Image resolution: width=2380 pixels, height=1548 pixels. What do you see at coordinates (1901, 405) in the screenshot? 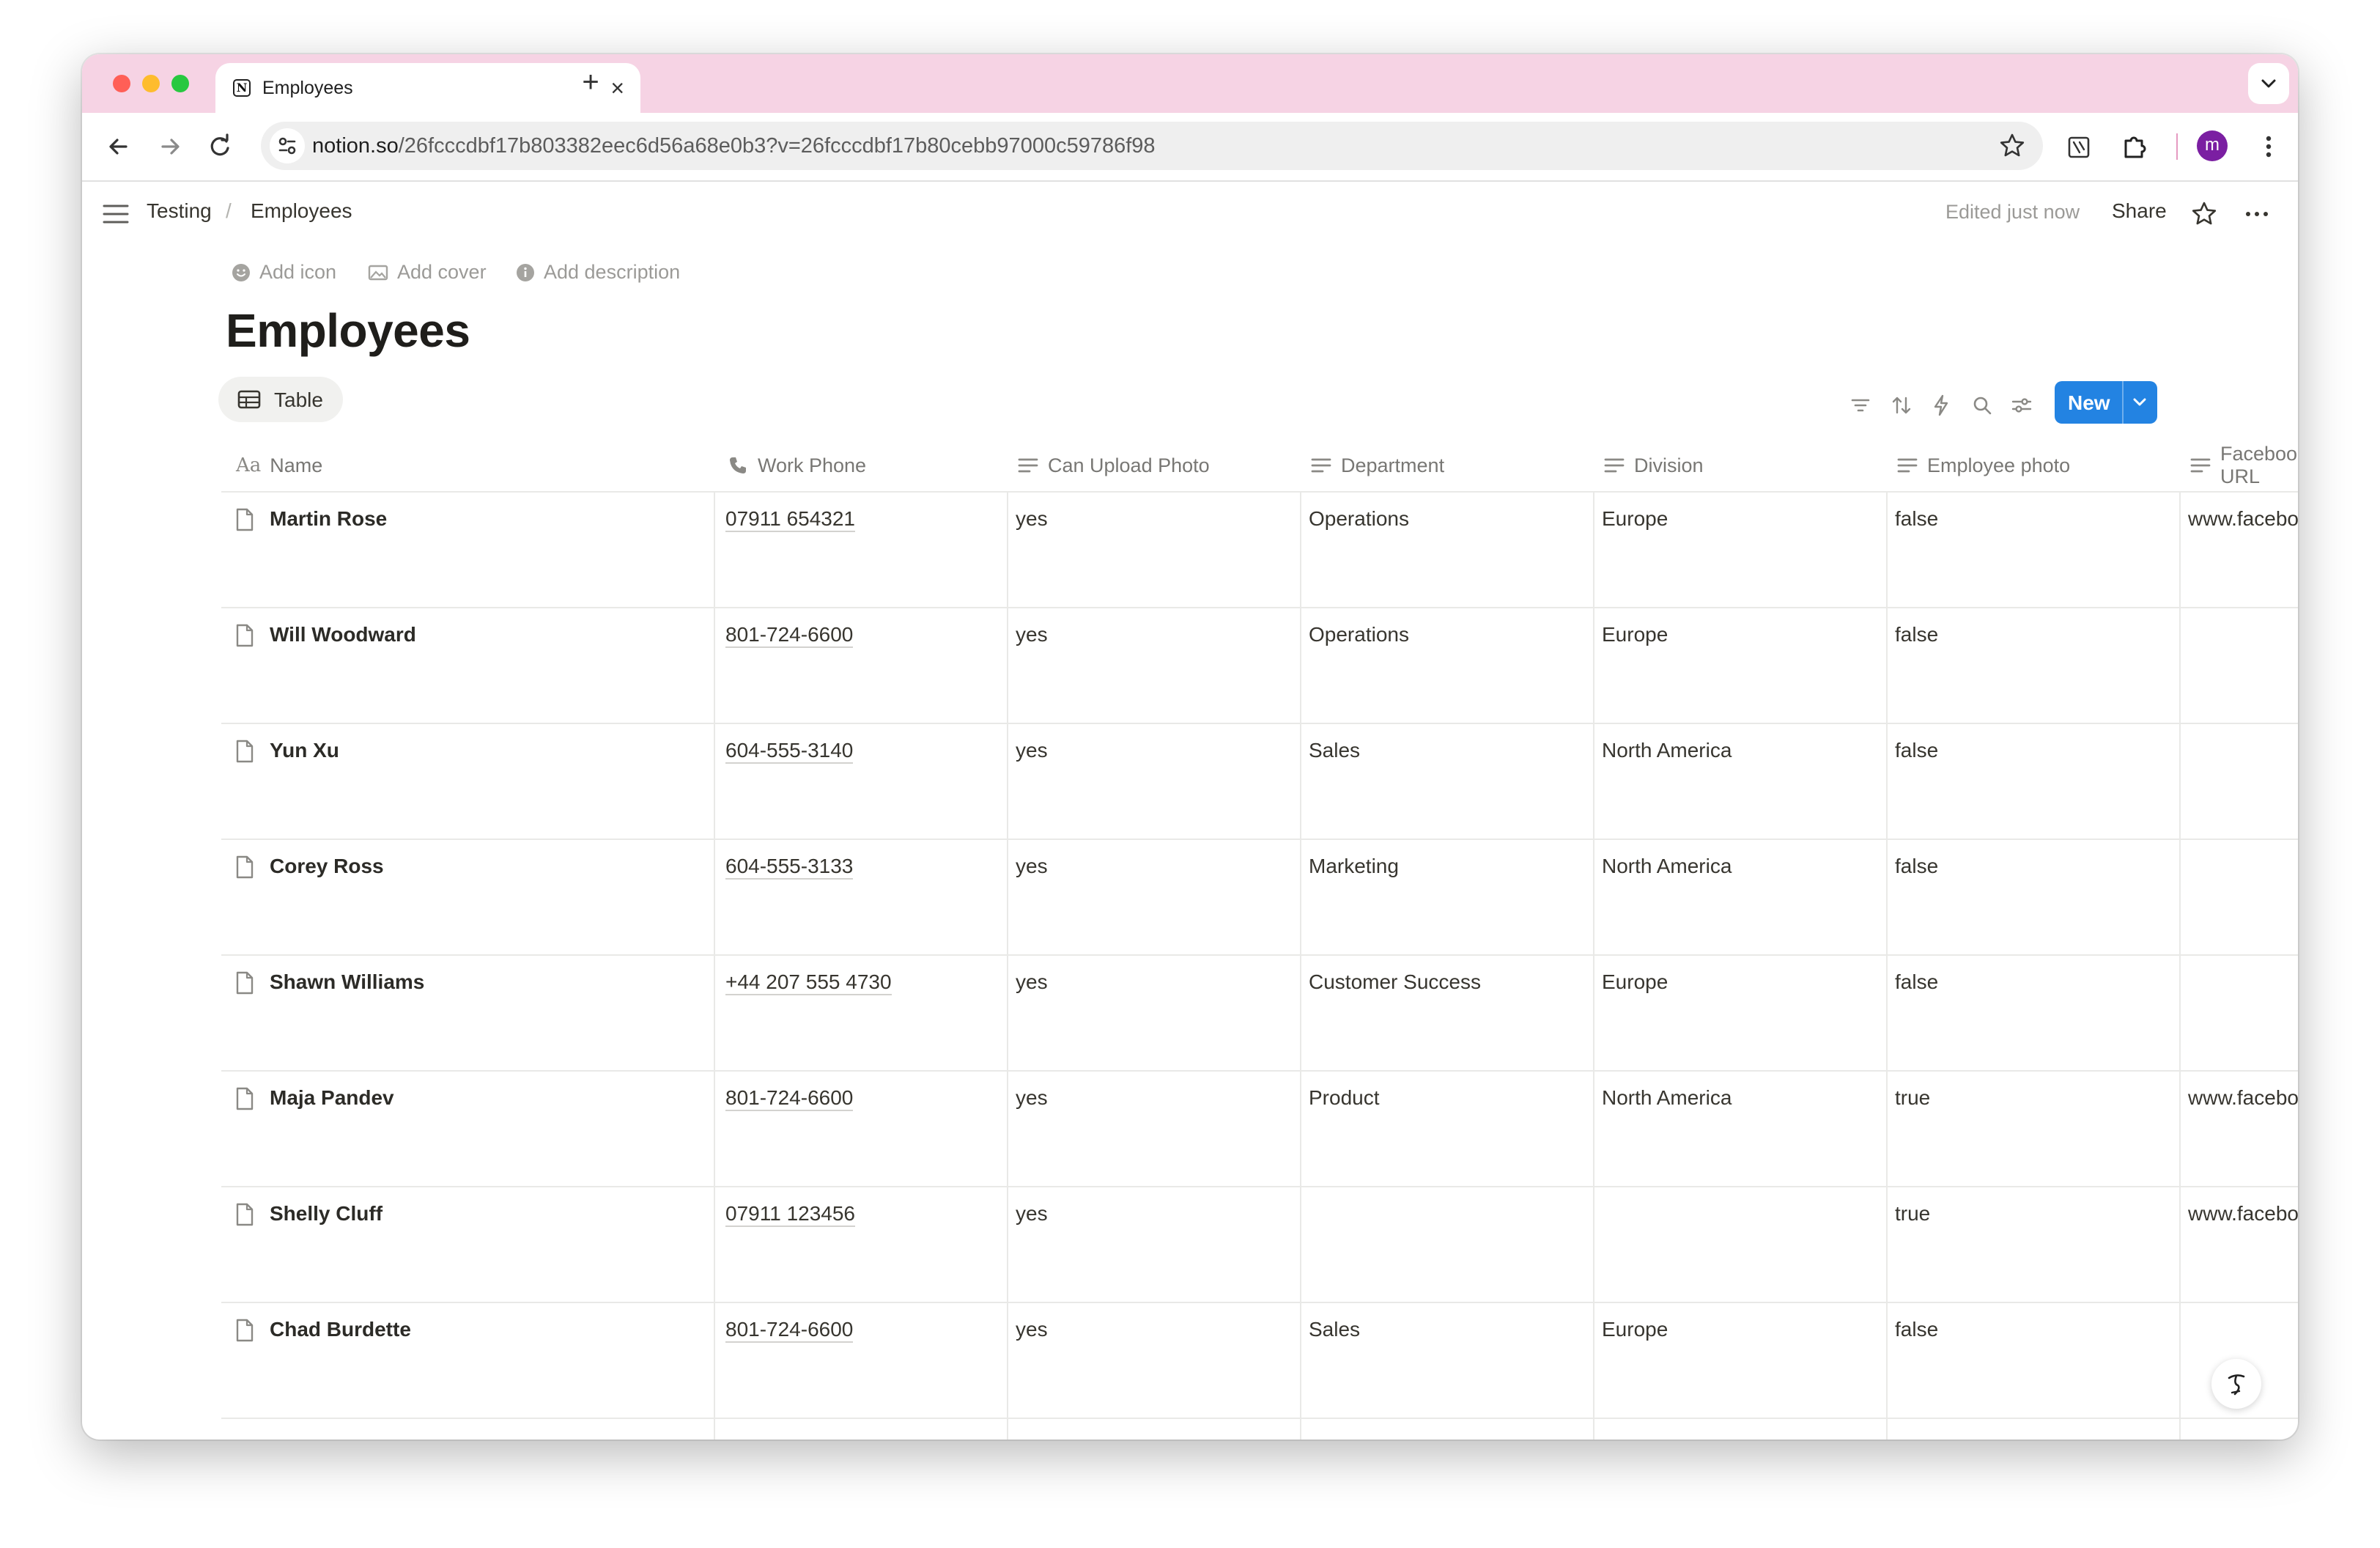
I see `sort-icon` at bounding box center [1901, 405].